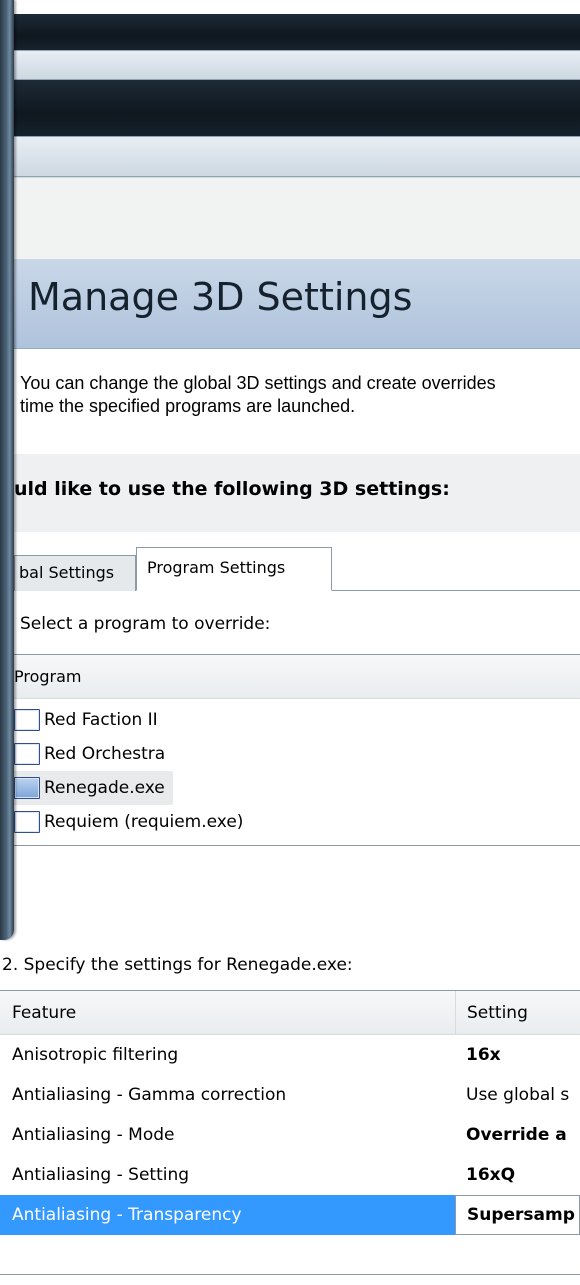 The width and height of the screenshot is (580, 1285). I want to click on navigation-bar, so click(297, 156).